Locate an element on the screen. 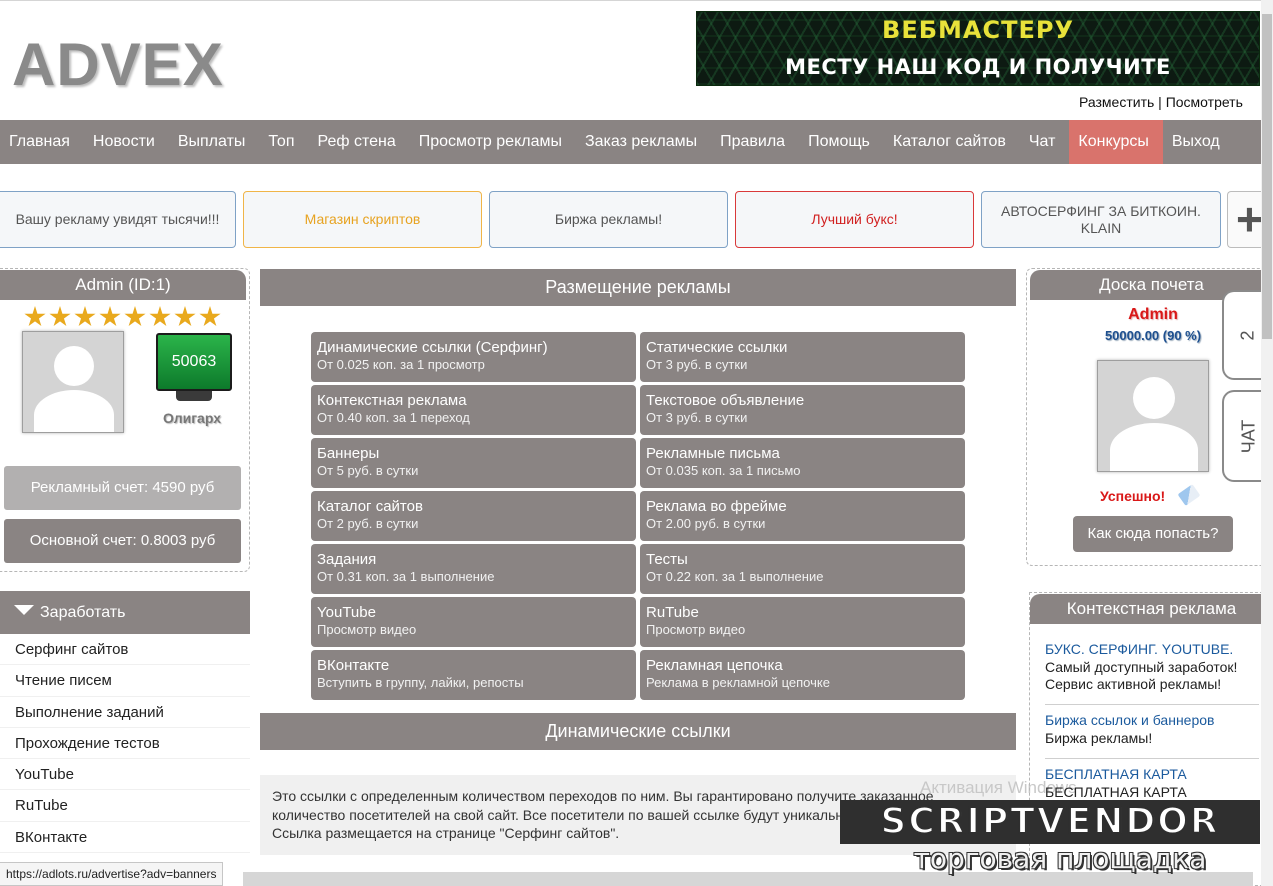  status-bar-url: https://adlots.ru/advertise?adv=banners is located at coordinates (112, 874).